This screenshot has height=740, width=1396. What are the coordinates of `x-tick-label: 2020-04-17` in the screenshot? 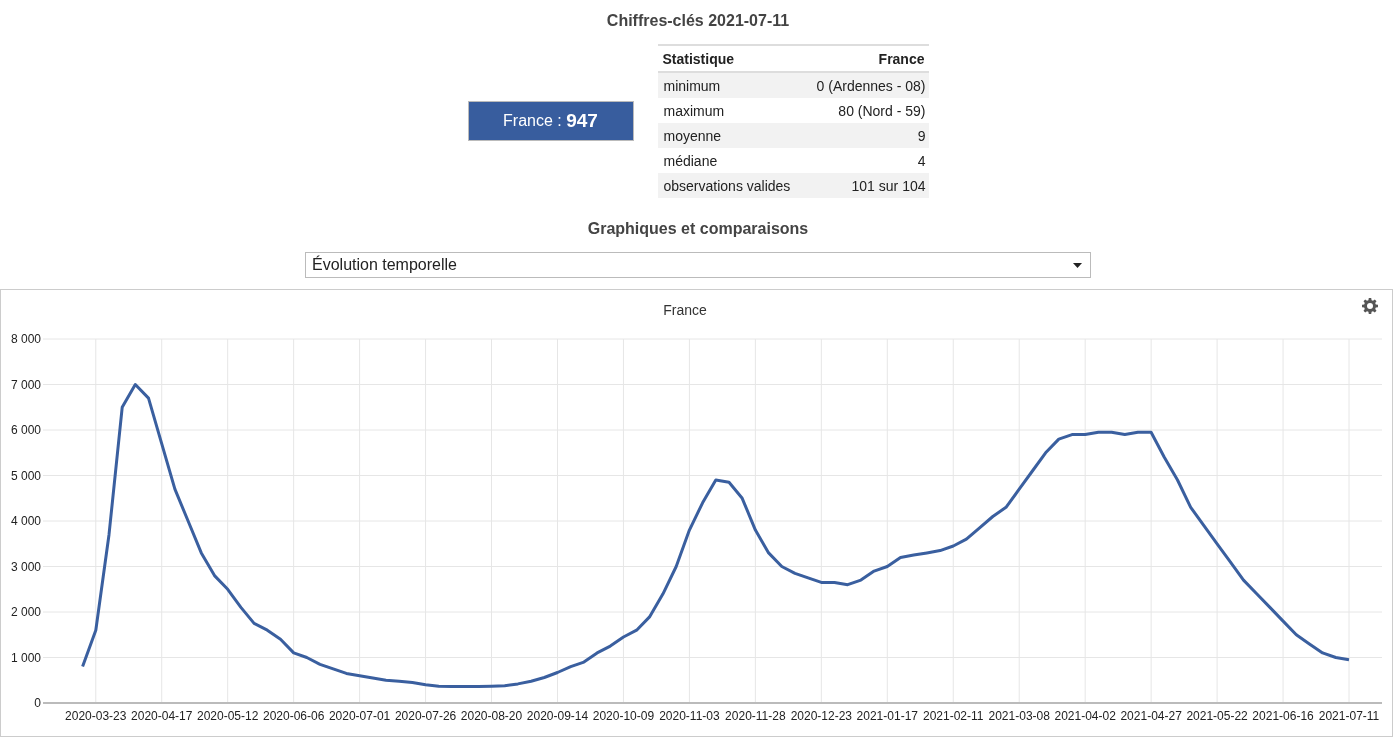 It's located at (162, 716).